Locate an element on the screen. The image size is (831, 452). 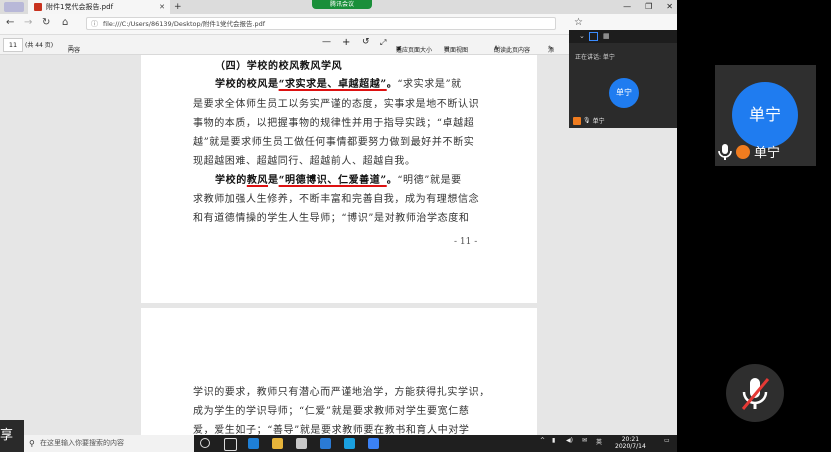
back-icon: ← is located at coordinates (10, 22).